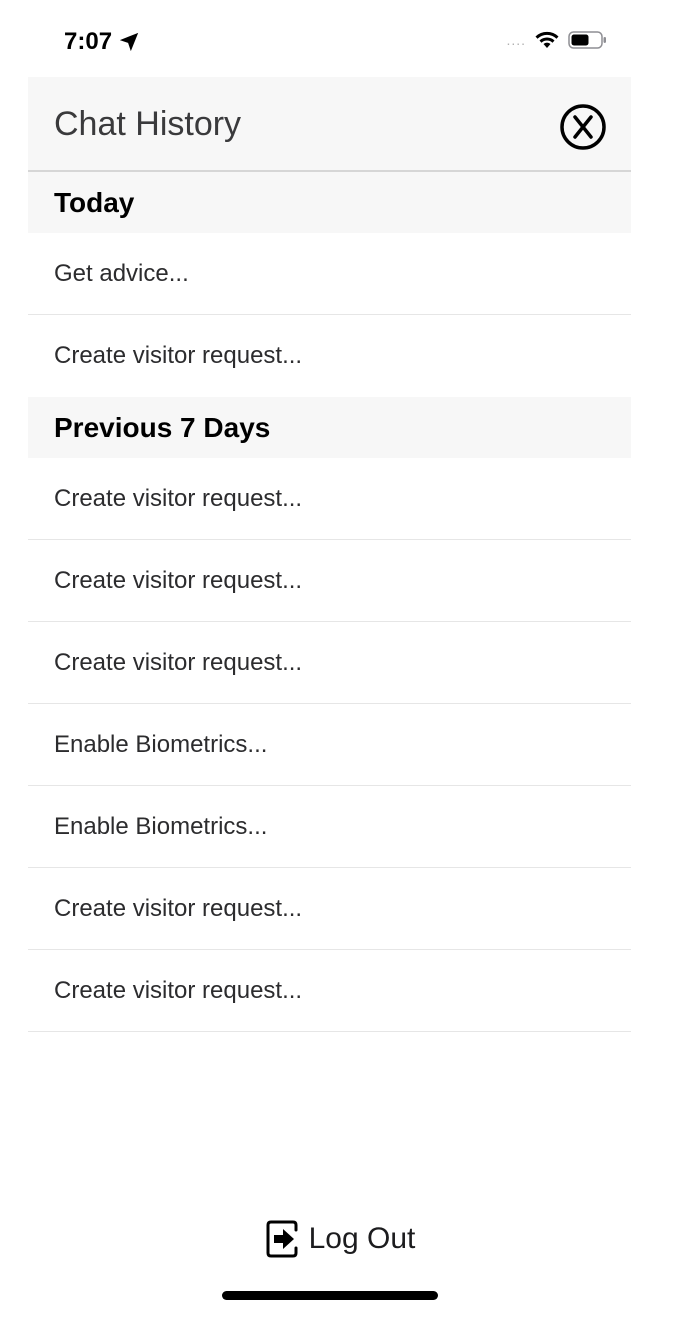 This screenshot has width=680, height=1336. I want to click on section-header-previous-7-days: Previous 7 Days, so click(329, 427).